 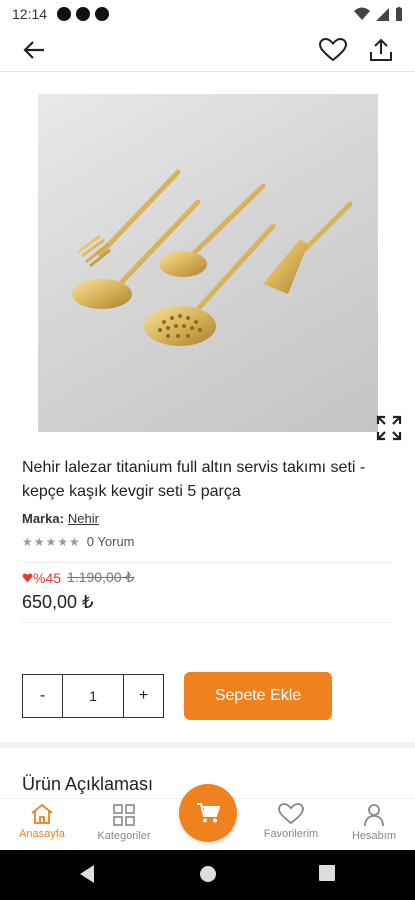 I want to click on nav-item-categories: Kategoriler, so click(x=124, y=822).